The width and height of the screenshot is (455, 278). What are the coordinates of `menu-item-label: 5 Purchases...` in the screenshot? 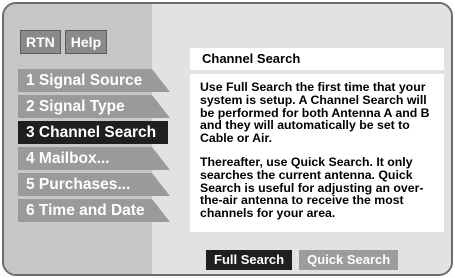 It's located at (78, 184).